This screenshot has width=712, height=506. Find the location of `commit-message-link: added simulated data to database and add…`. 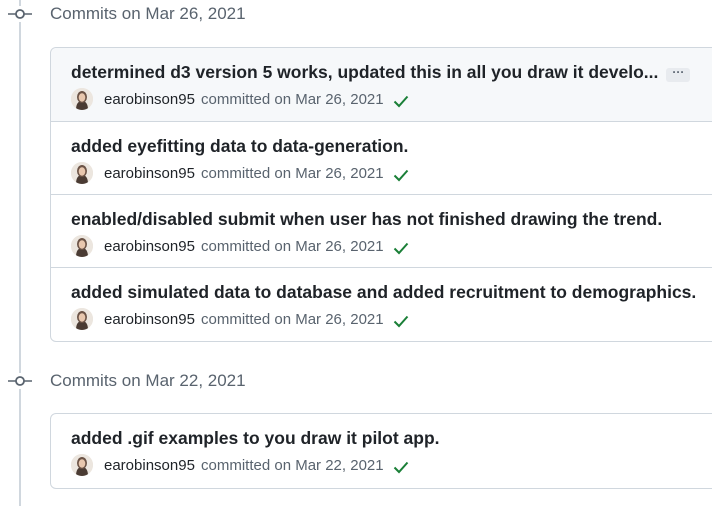

commit-message-link: added simulated data to database and add… is located at coordinates (383, 292).